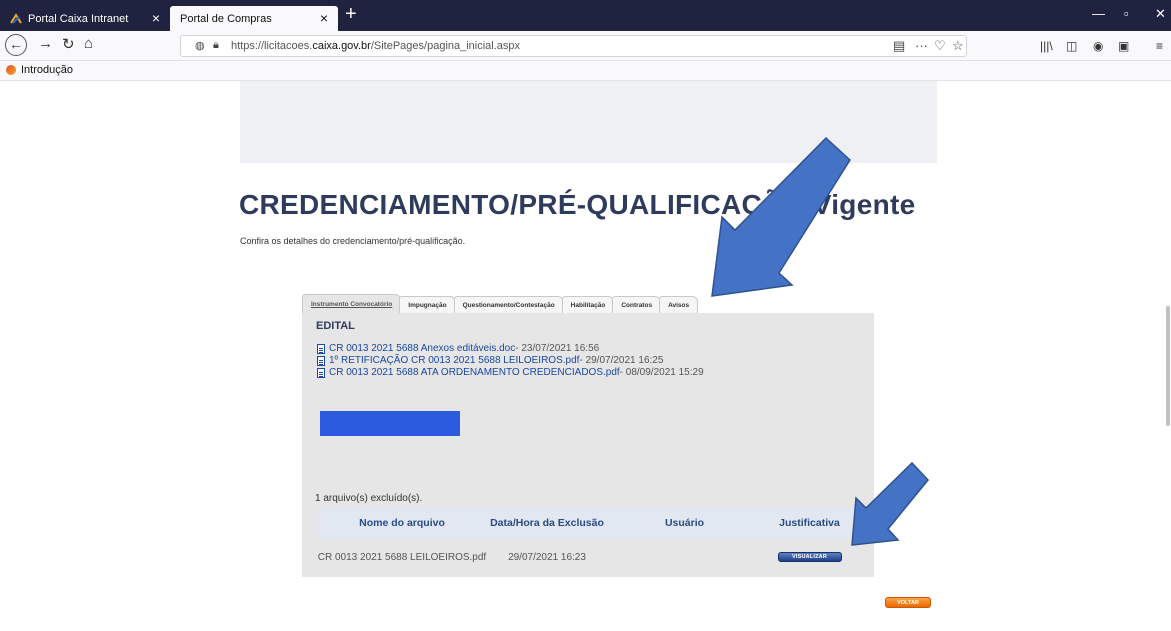  I want to click on reader-view-icon: ▤, so click(899, 46).